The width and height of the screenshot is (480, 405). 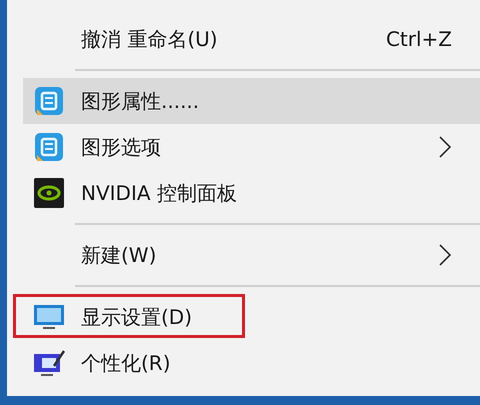 What do you see at coordinates (251, 193) in the screenshot?
I see `menu-item: NVIDIA 控制面板` at bounding box center [251, 193].